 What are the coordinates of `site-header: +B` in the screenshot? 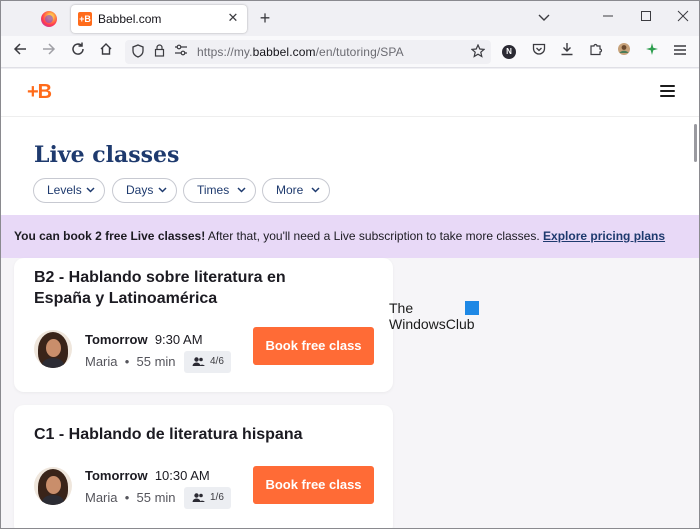 It's located at (350, 93).